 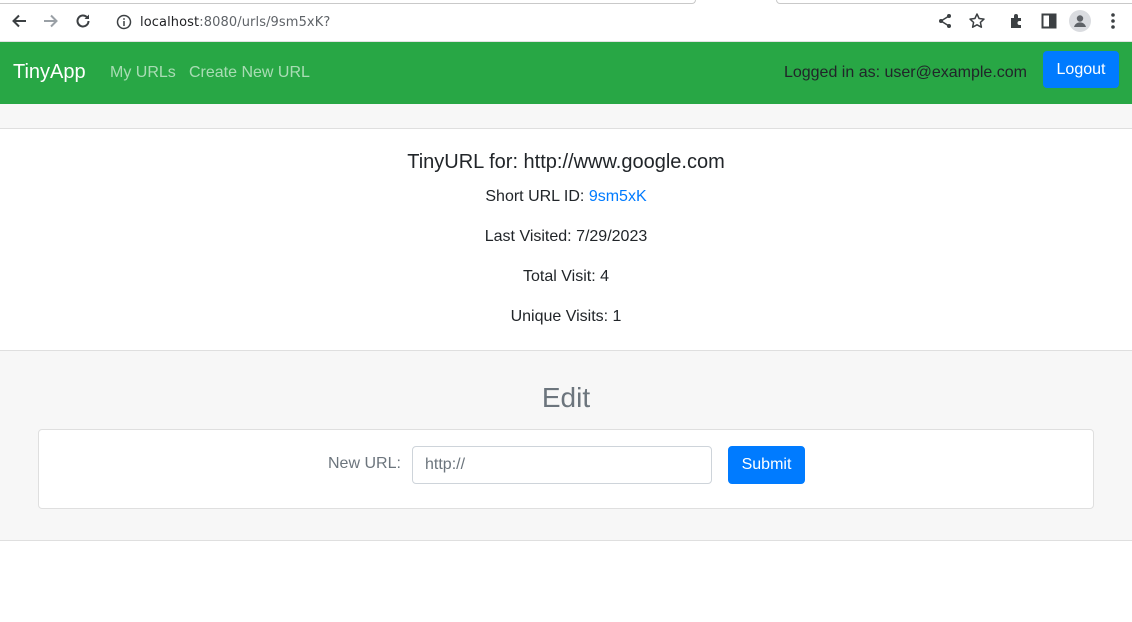 What do you see at coordinates (566, 162) in the screenshot?
I see `url-title: TinyURL for: http://www.google.com` at bounding box center [566, 162].